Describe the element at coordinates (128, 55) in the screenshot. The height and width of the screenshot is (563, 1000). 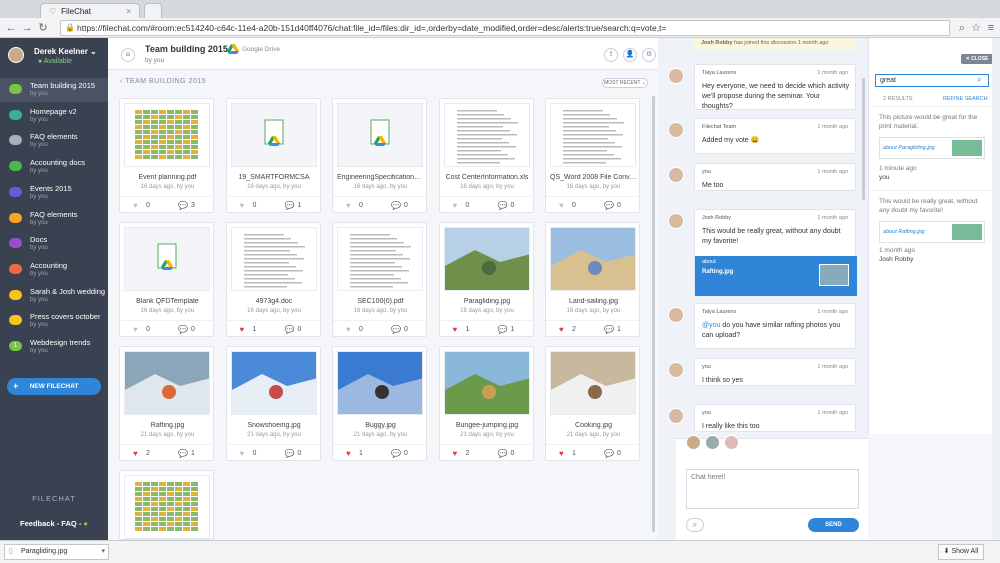
I see `menu-icon: ≡` at that location.